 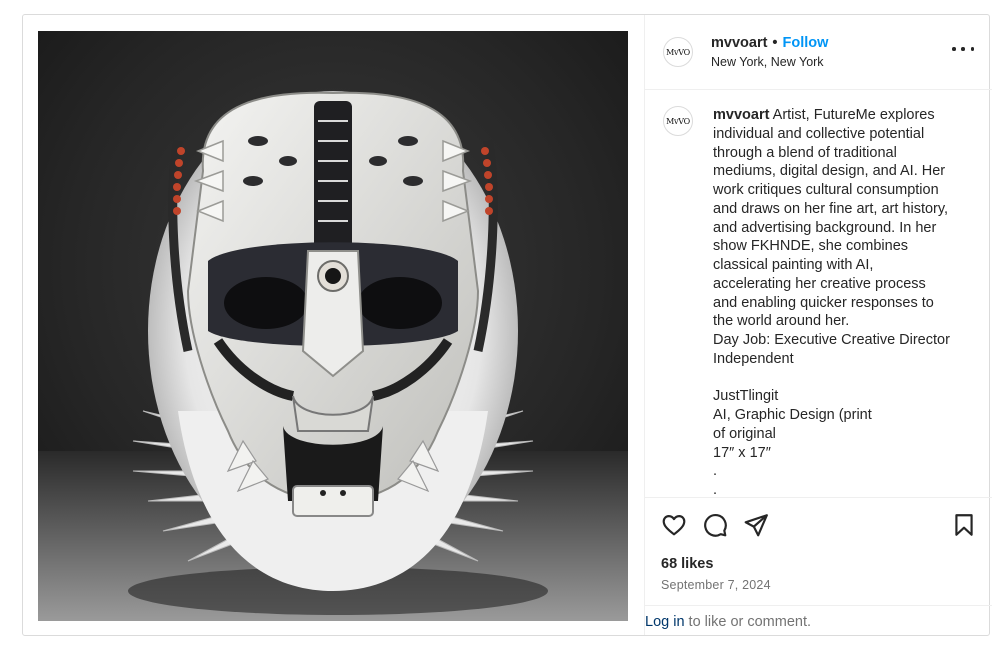 What do you see at coordinates (819, 283) in the screenshot?
I see `caption-line: accelerating her creative process` at bounding box center [819, 283].